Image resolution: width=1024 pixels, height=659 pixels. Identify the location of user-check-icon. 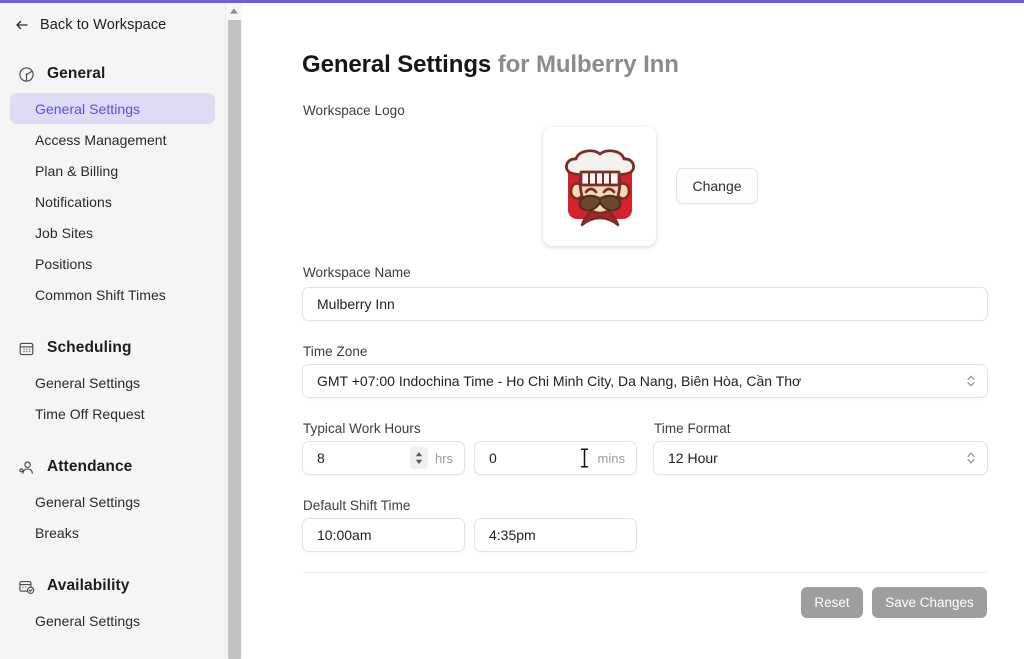
(26, 467).